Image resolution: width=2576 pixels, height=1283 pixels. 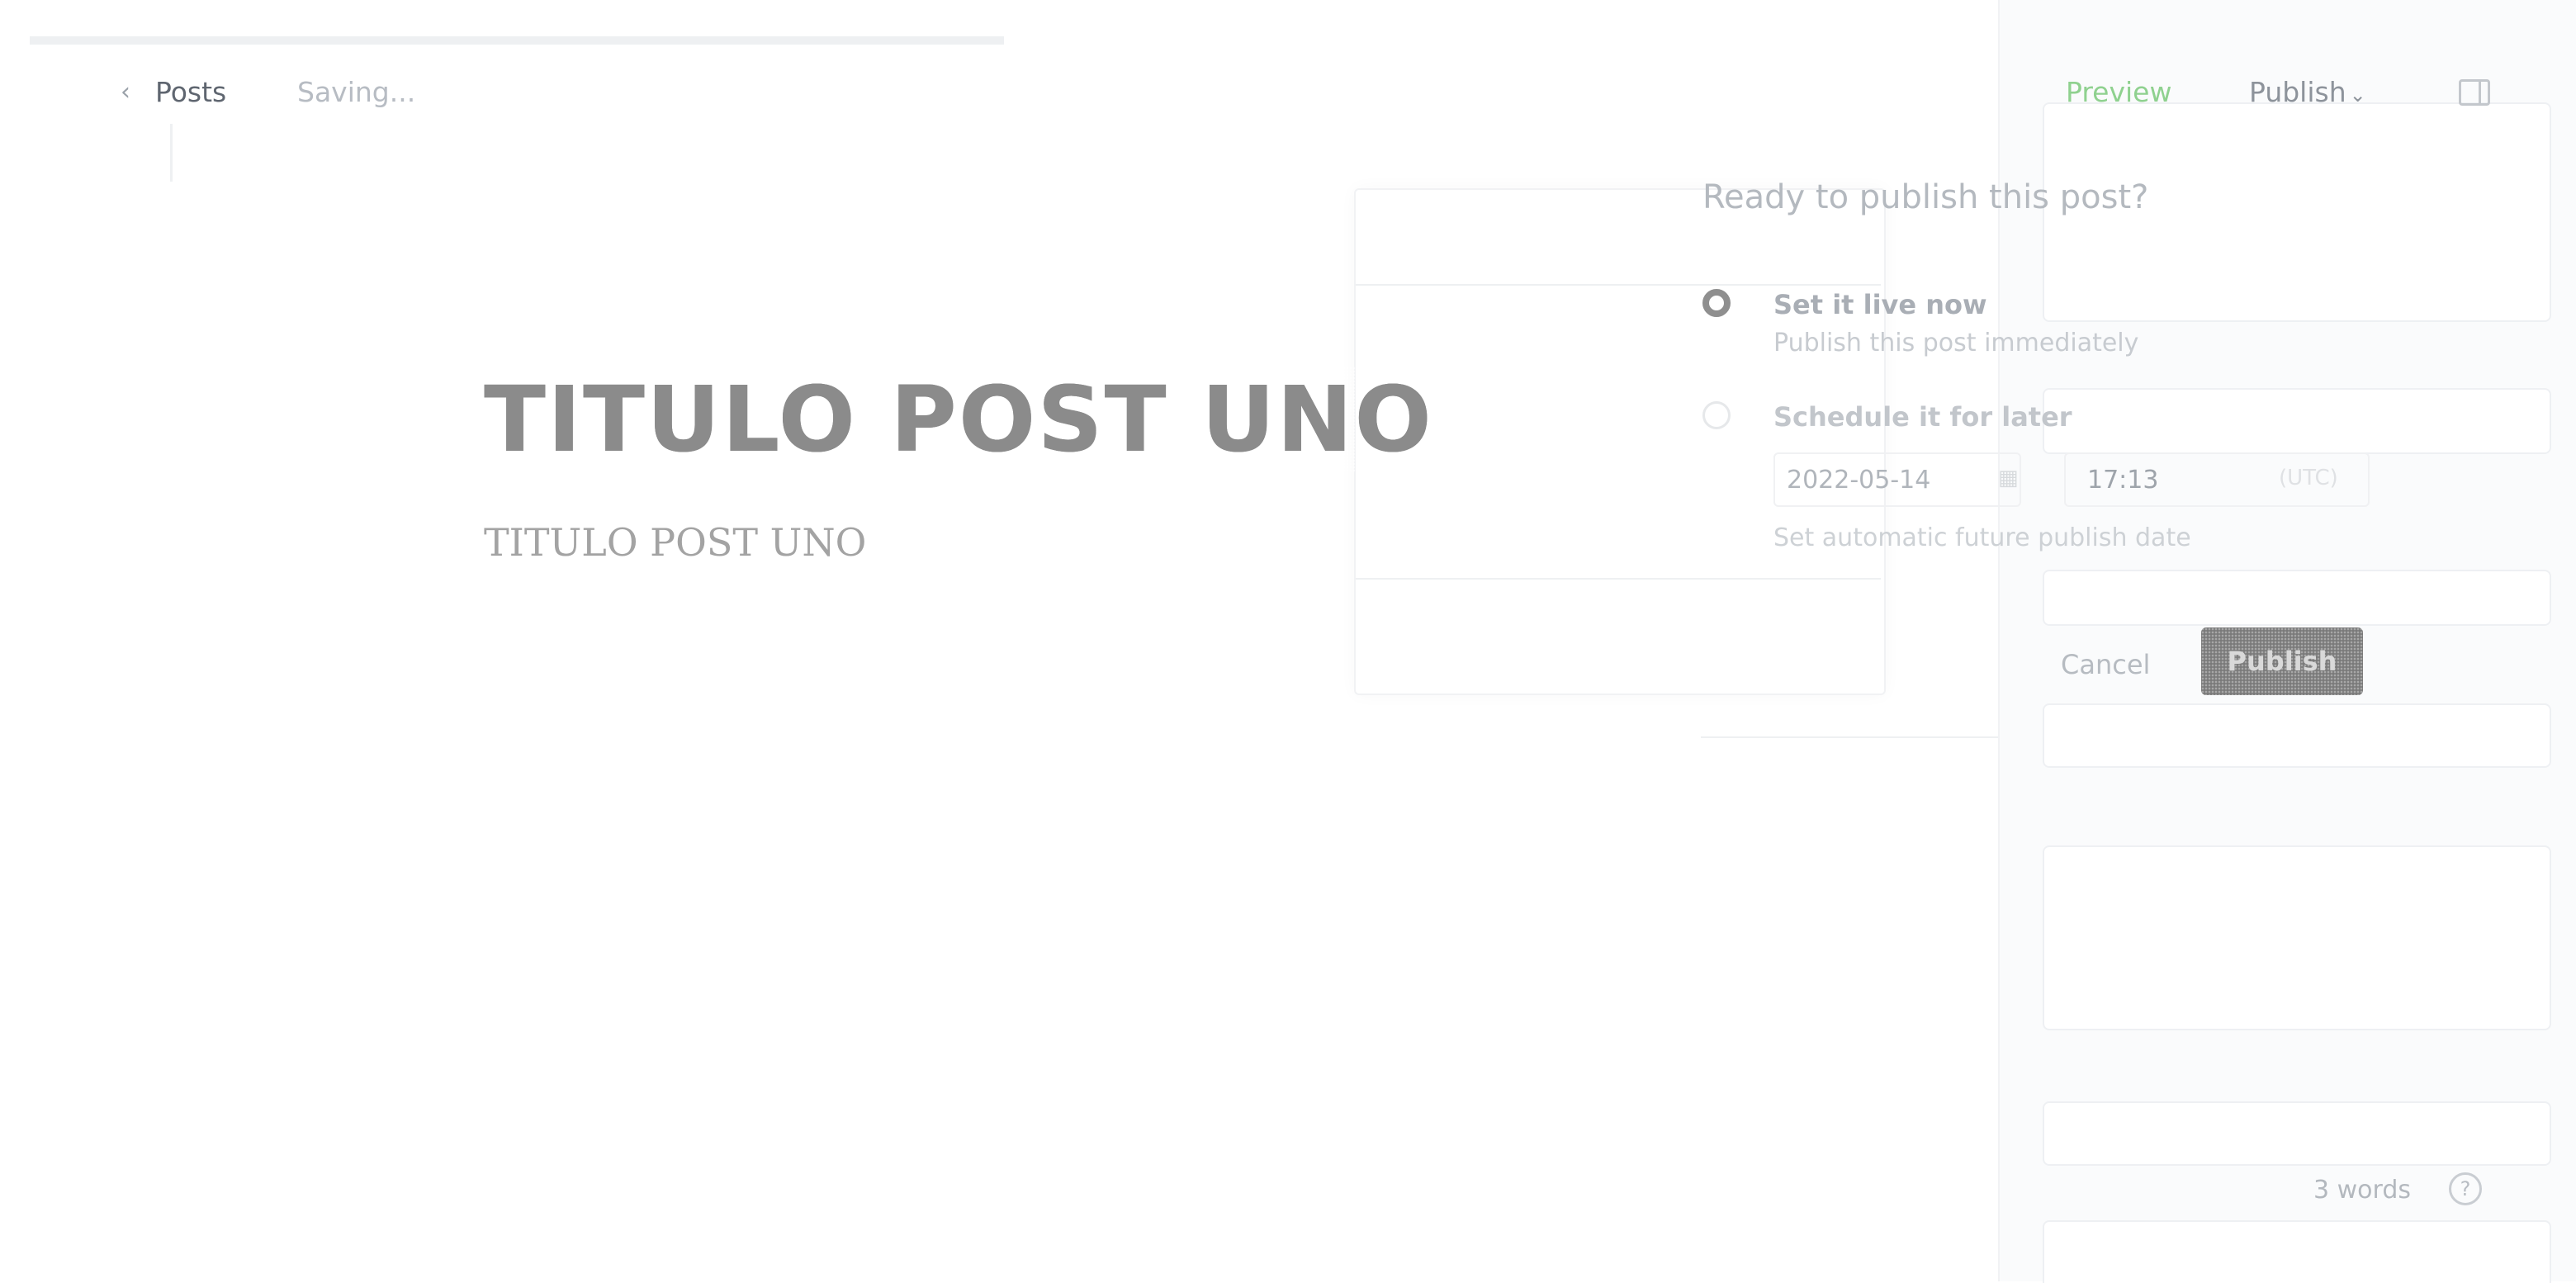 I want to click on chevron-down-icon: ⌄, so click(x=2357, y=95).